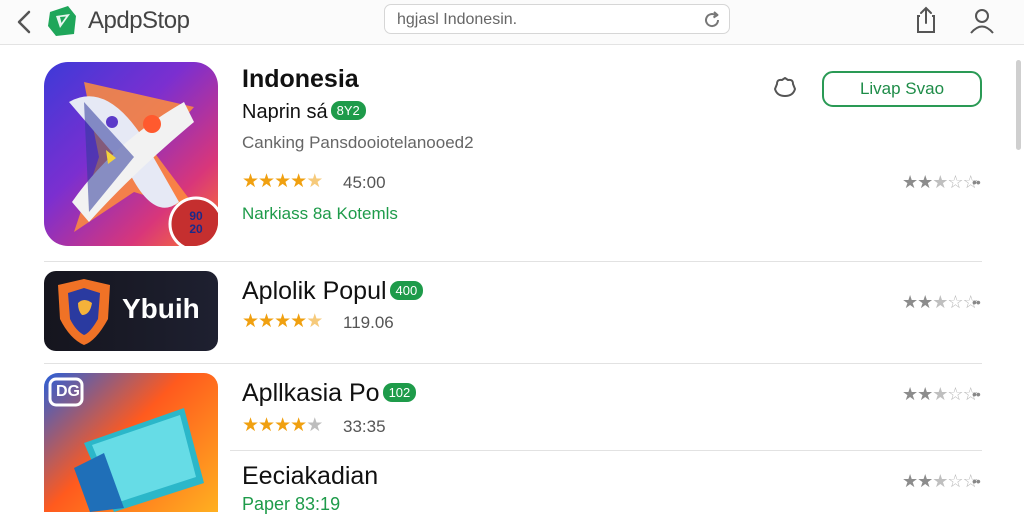 This screenshot has height=515, width=1024. I want to click on wishlist-icon, so click(785, 88).